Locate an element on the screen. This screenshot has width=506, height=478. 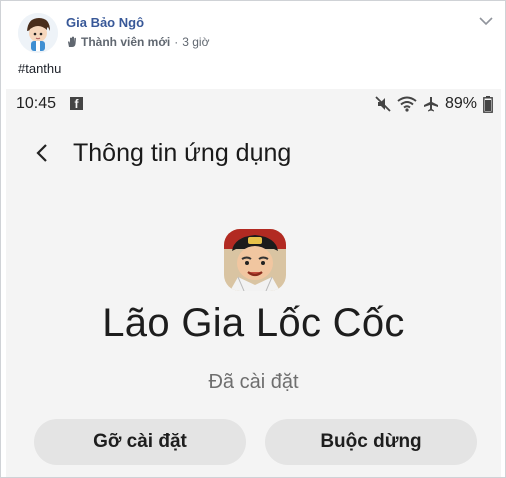
app-name: Lão Gia Lốc Cốc is located at coordinates (253, 323).